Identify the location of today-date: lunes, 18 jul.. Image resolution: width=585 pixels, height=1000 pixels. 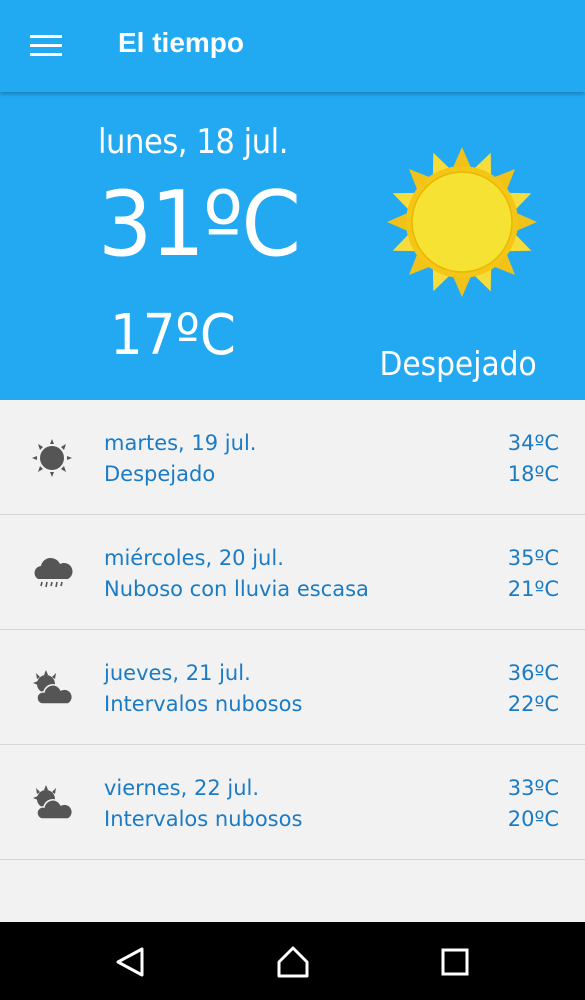
(193, 142).